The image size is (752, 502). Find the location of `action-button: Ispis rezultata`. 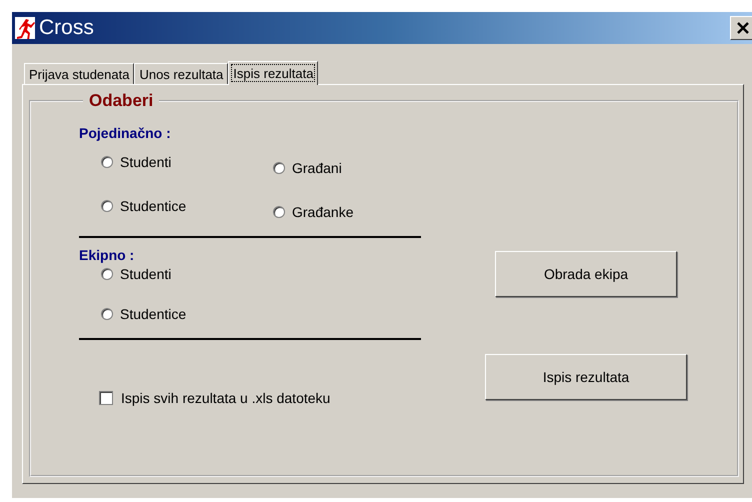

action-button: Ispis rezultata is located at coordinates (586, 377).